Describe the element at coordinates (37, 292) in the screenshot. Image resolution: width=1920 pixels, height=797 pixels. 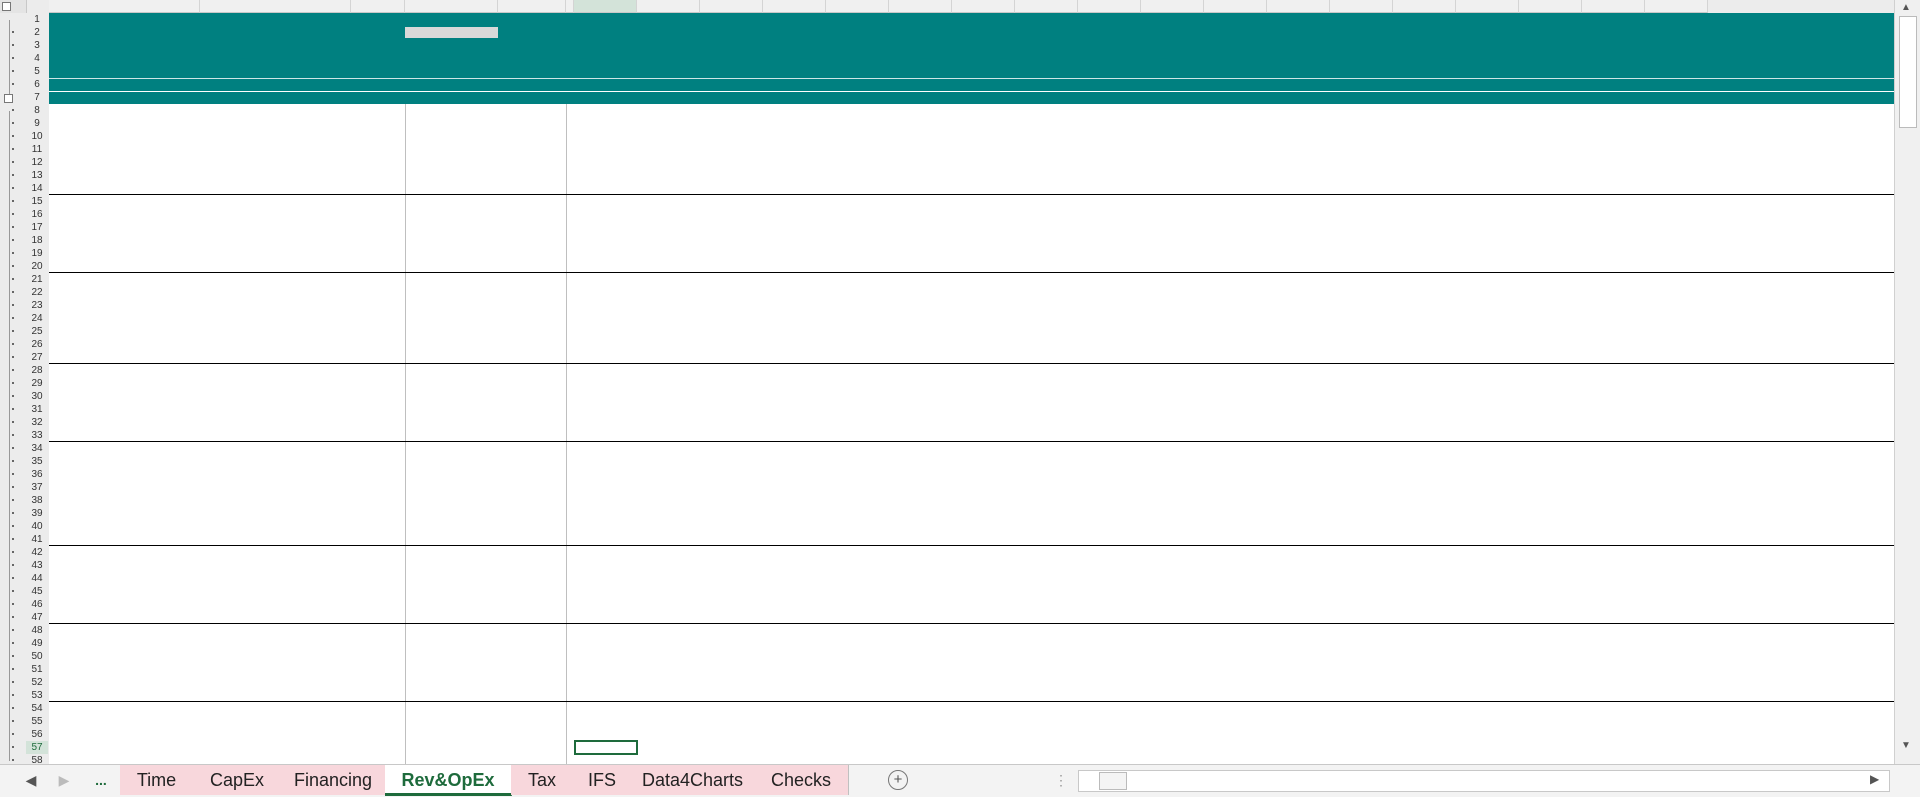
I see `row-number: 22` at that location.